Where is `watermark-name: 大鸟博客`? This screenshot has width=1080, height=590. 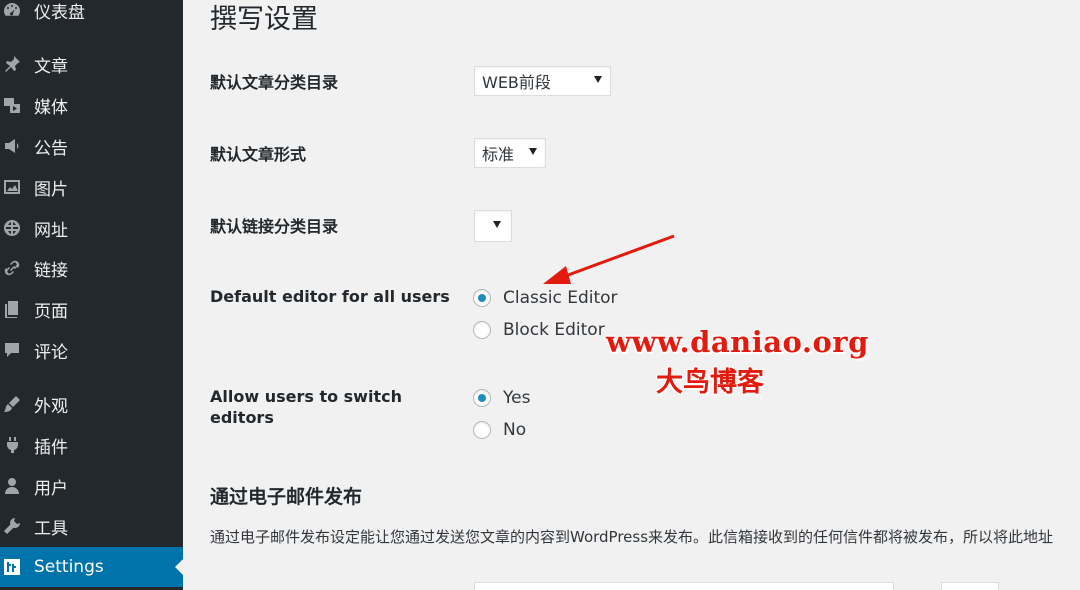
watermark-name: 大鸟博客 is located at coordinates (710, 382).